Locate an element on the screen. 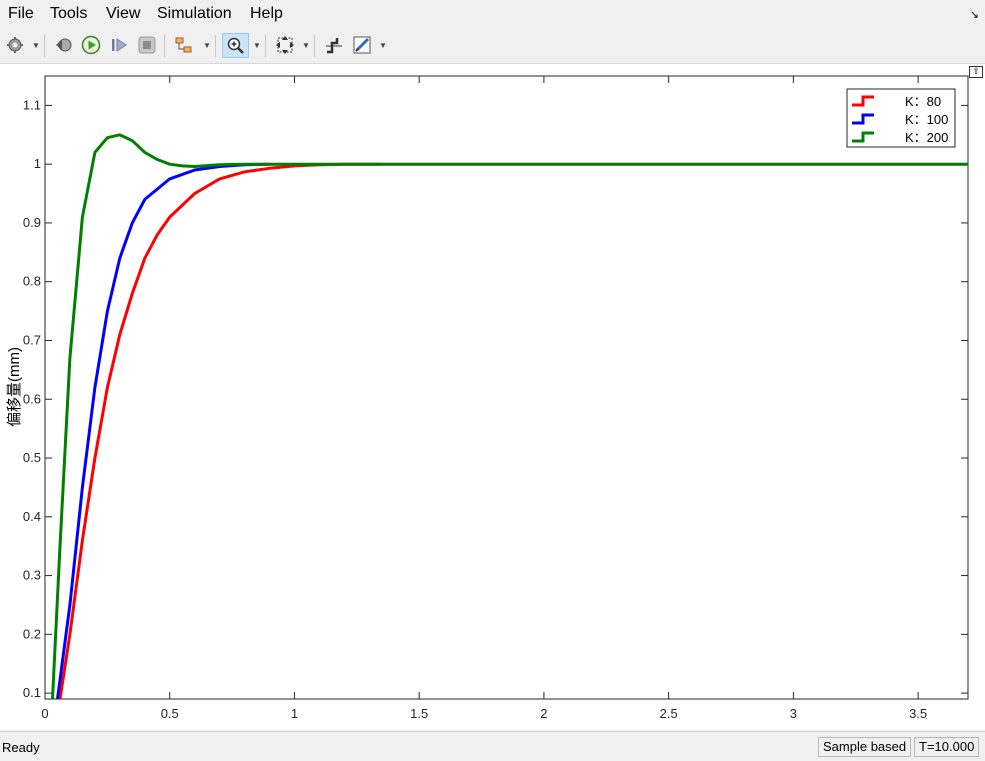  settings-icon is located at coordinates (15, 45).